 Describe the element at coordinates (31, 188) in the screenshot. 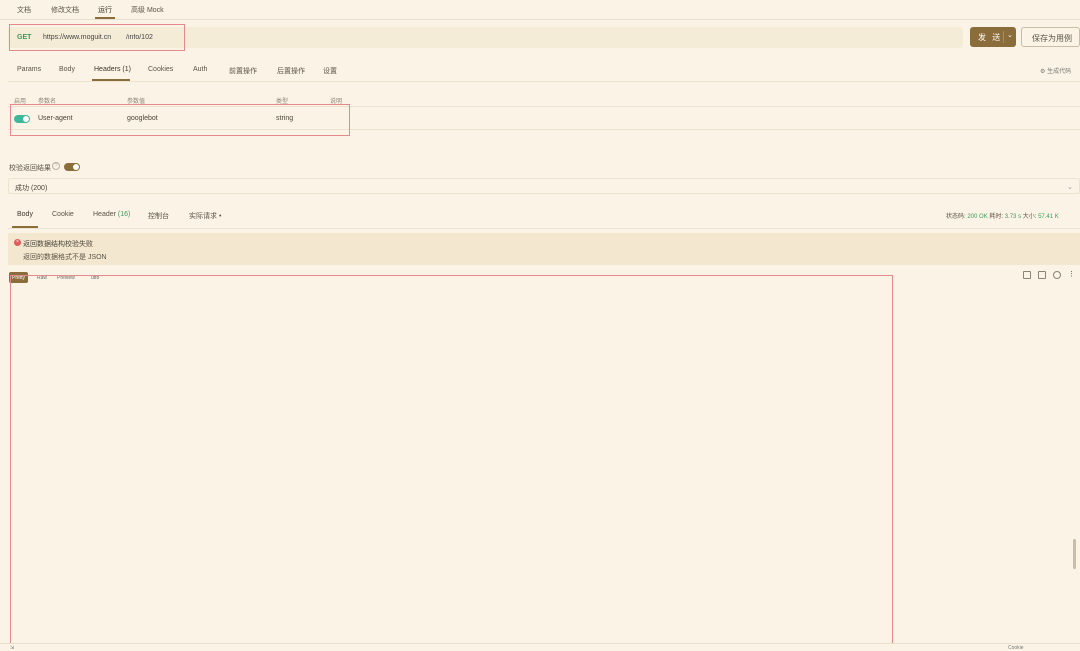

I see `validate-select-value: 成功 (200)` at that location.